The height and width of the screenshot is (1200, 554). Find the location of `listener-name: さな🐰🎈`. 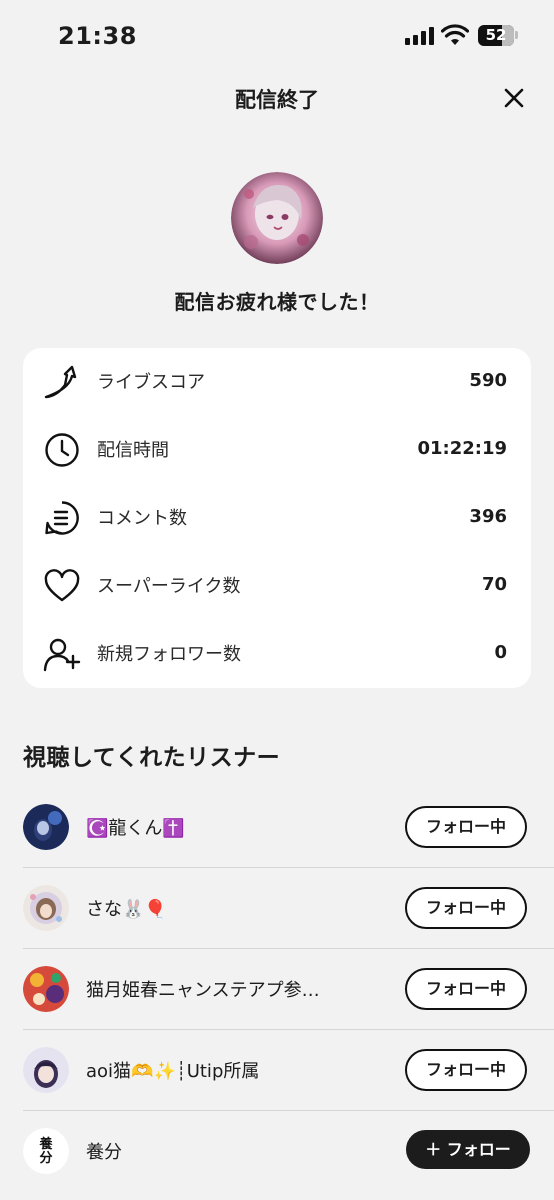

listener-name: さな🐰🎈 is located at coordinates (126, 909).